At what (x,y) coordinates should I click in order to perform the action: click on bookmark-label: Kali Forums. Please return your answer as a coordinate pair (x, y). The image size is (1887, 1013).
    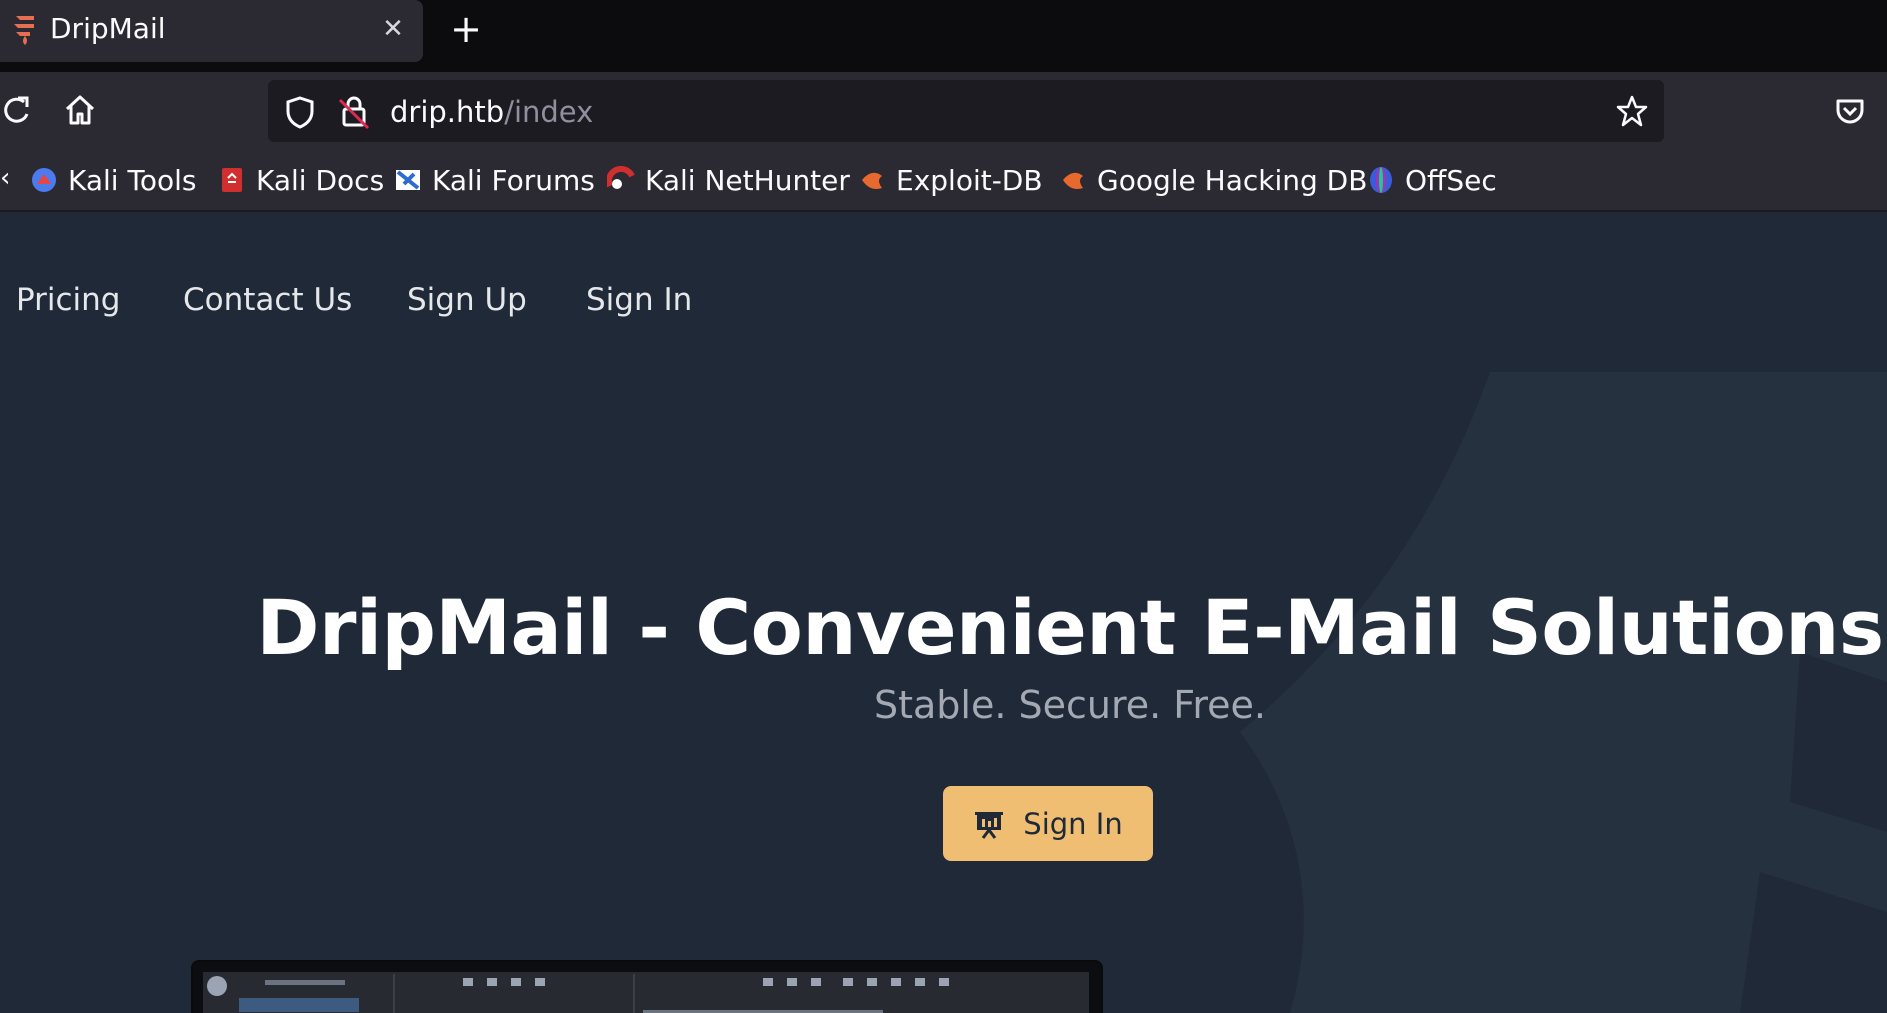
    Looking at the image, I should click on (513, 180).